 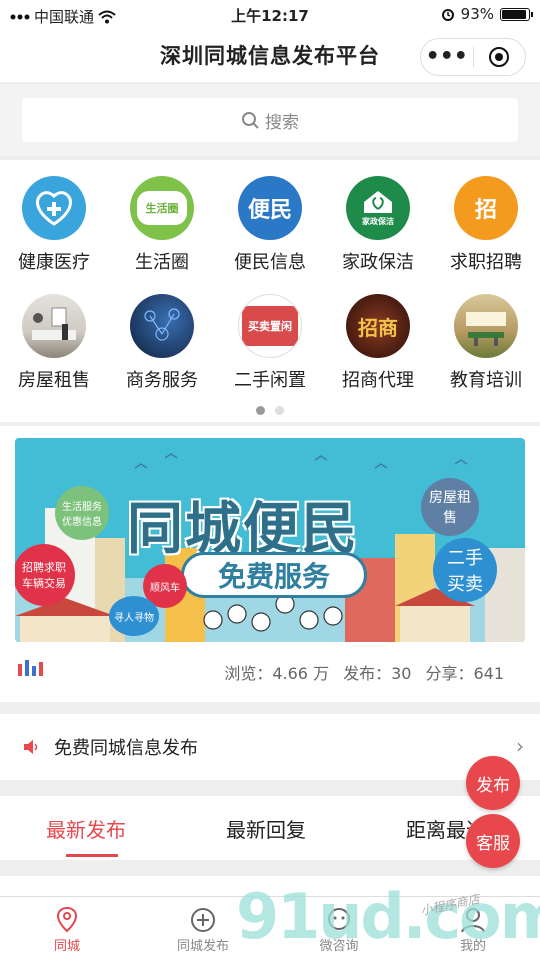 What do you see at coordinates (516, 14) in the screenshot?
I see `battery-icon` at bounding box center [516, 14].